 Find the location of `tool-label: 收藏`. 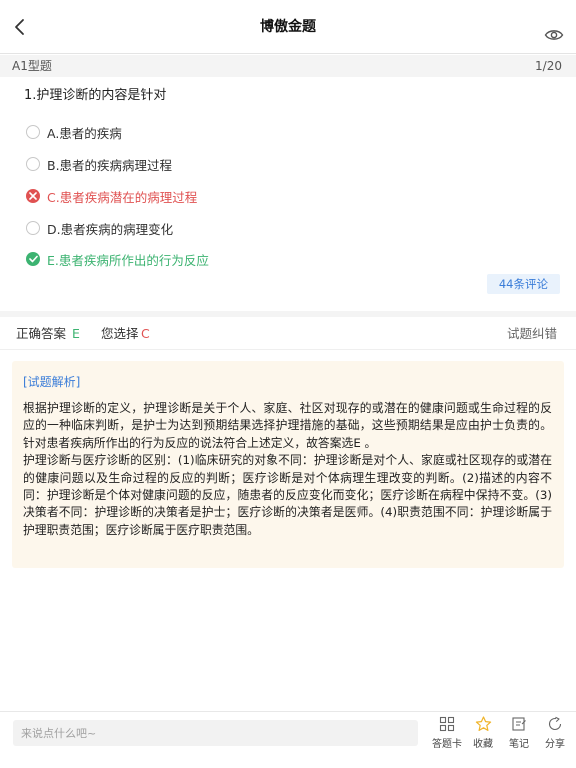

tool-label: 收藏 is located at coordinates (483, 744).